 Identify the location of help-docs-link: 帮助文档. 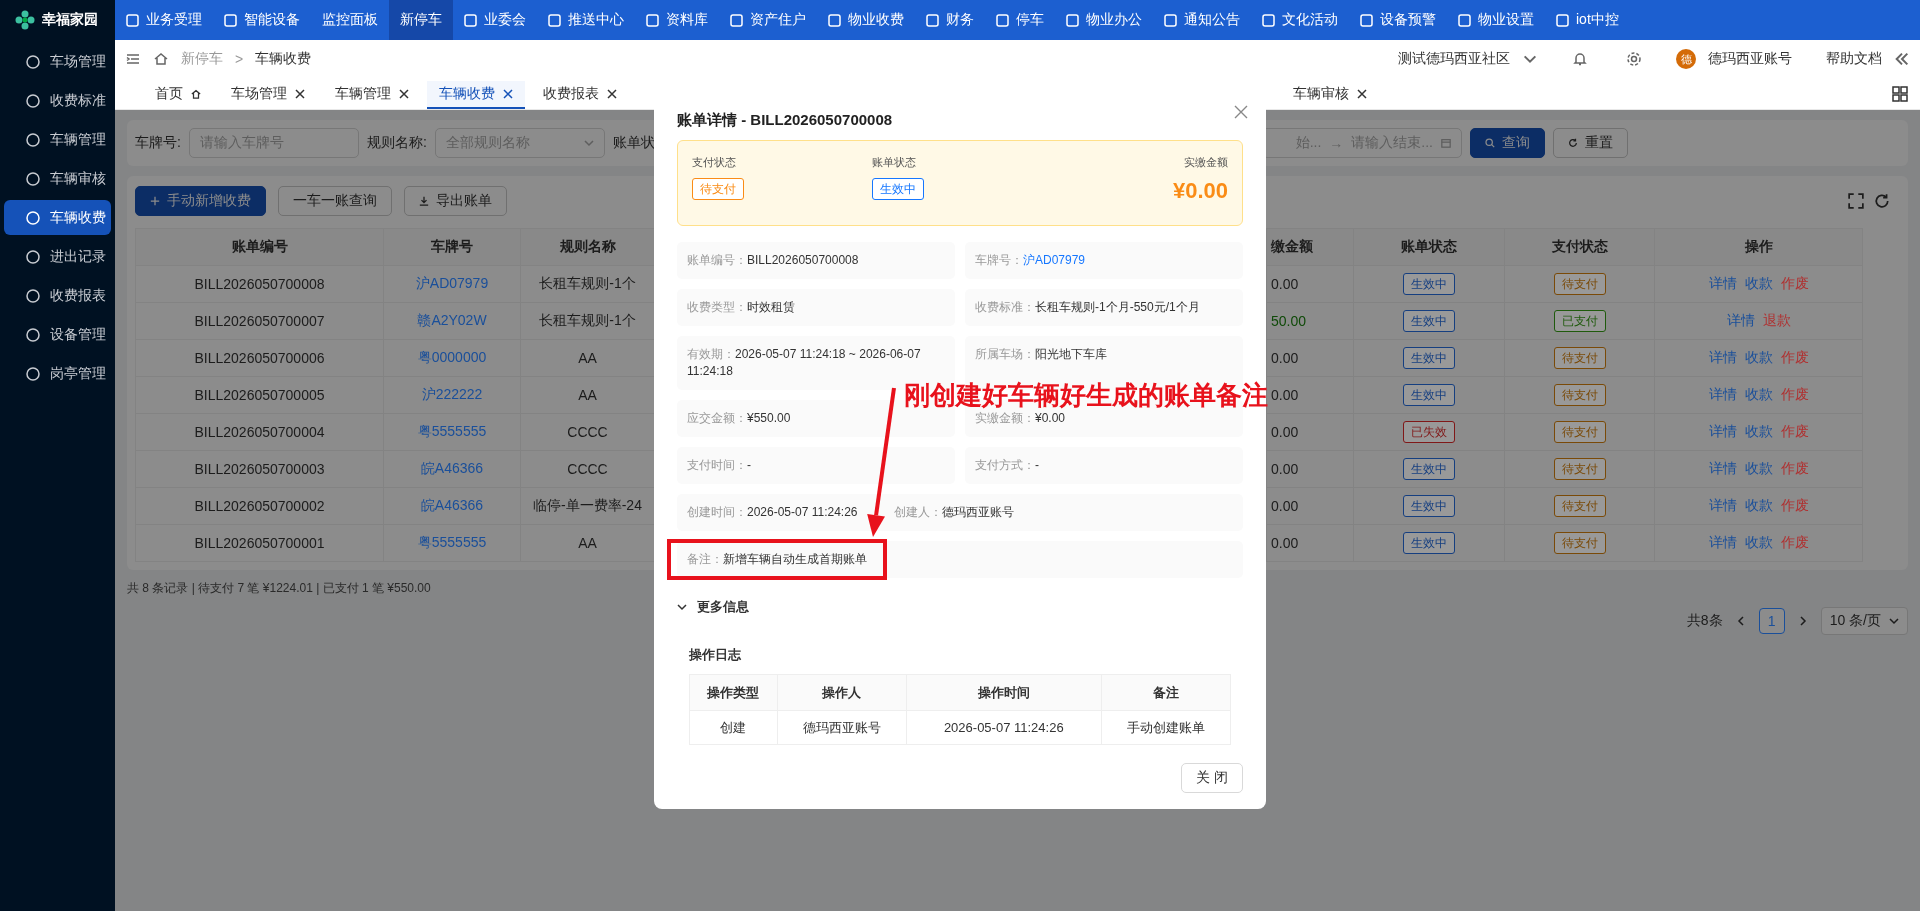
(1854, 59).